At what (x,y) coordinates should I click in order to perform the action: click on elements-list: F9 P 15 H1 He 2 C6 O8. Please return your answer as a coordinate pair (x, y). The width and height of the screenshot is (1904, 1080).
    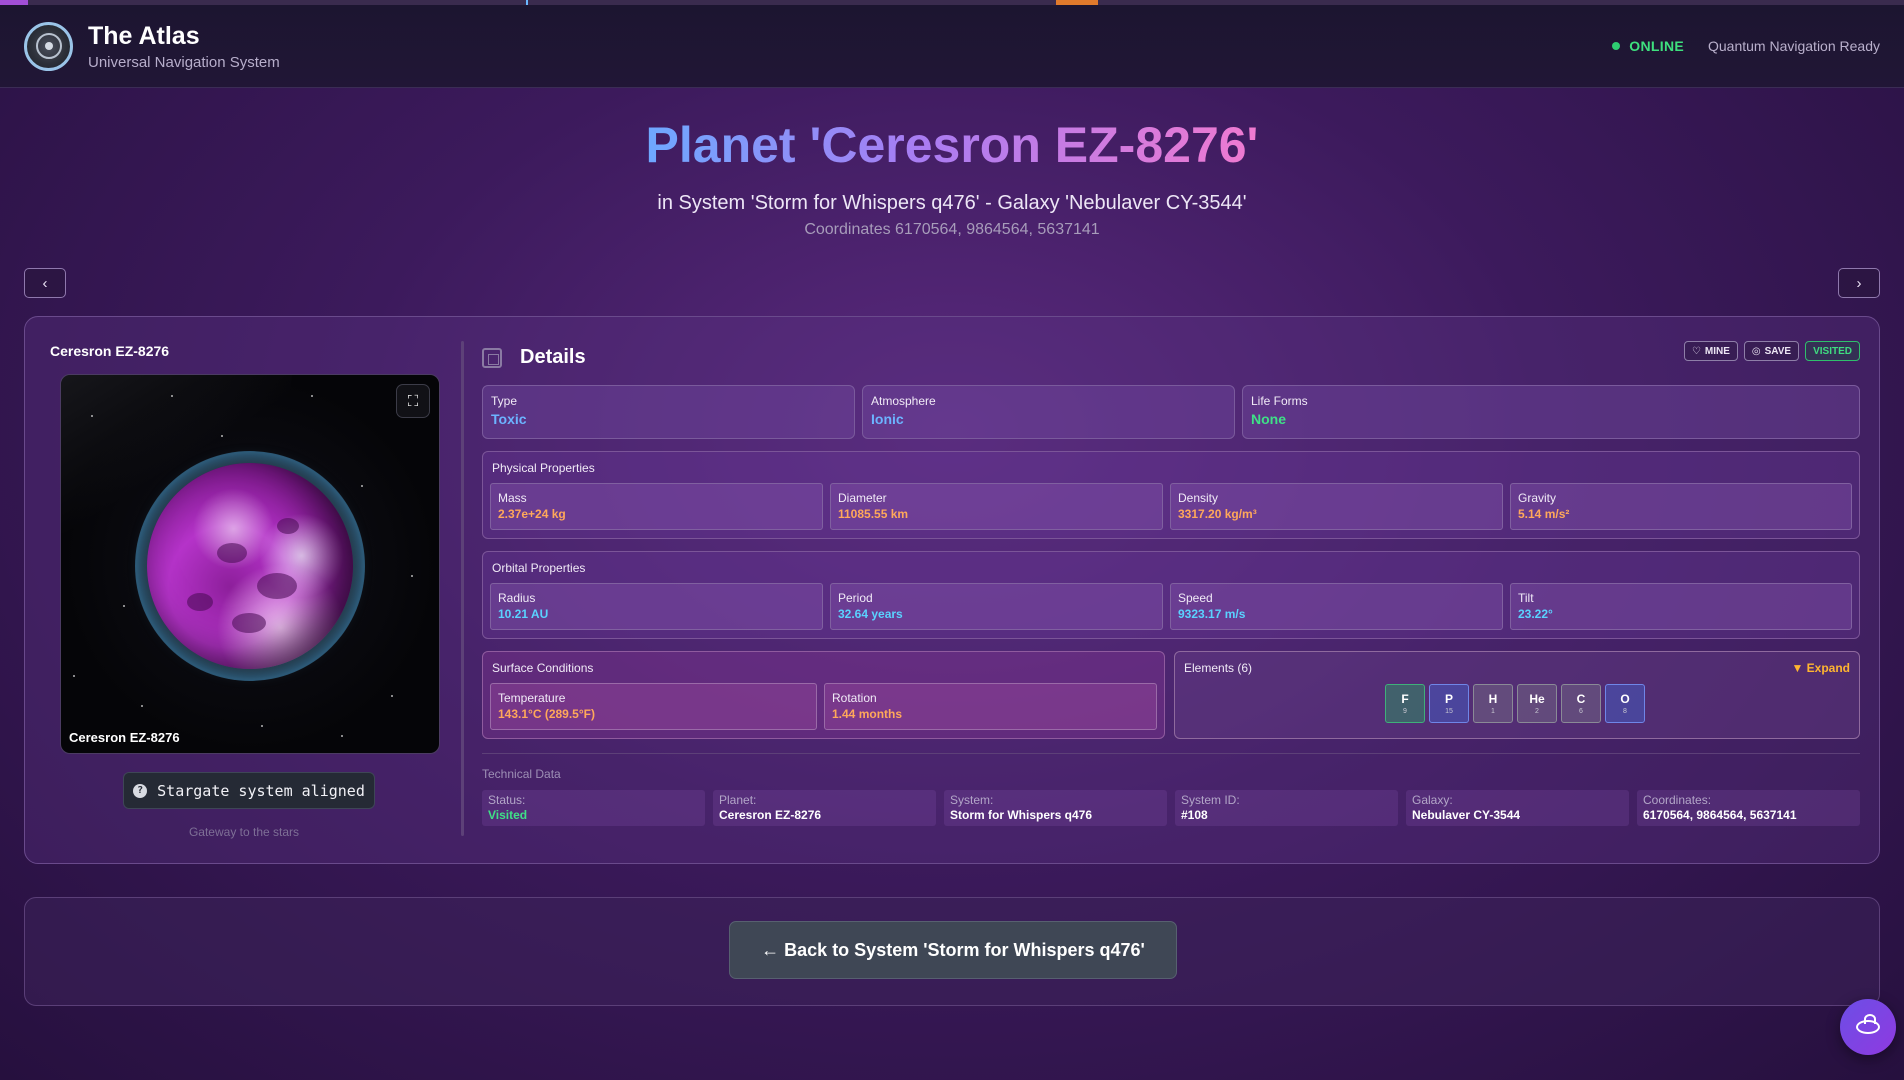
    Looking at the image, I should click on (1515, 703).